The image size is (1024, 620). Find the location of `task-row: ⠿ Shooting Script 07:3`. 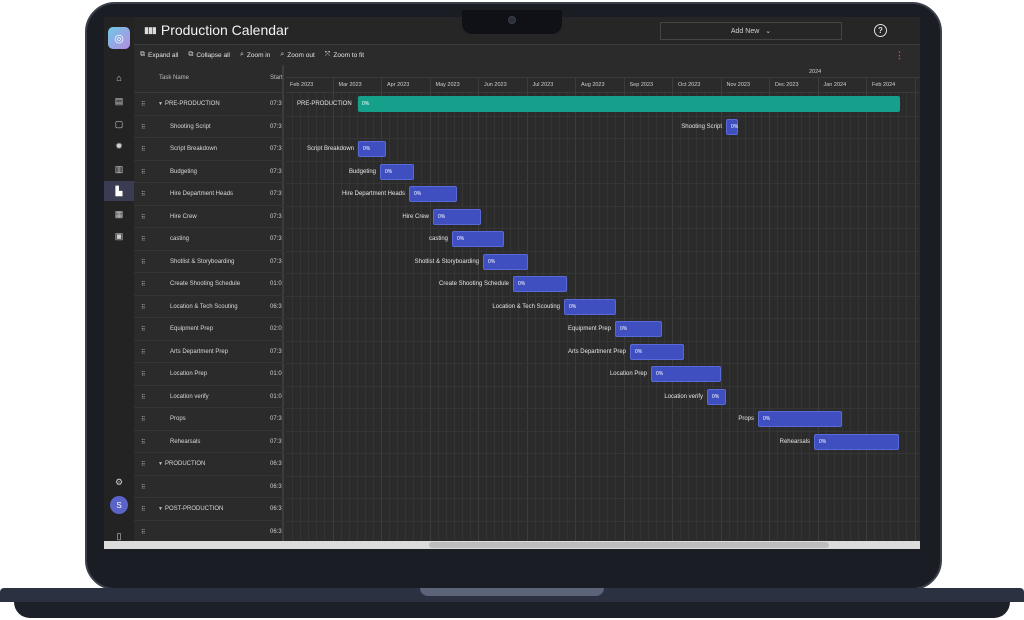

task-row: ⠿ Shooting Script 07:3 is located at coordinates (209, 127).